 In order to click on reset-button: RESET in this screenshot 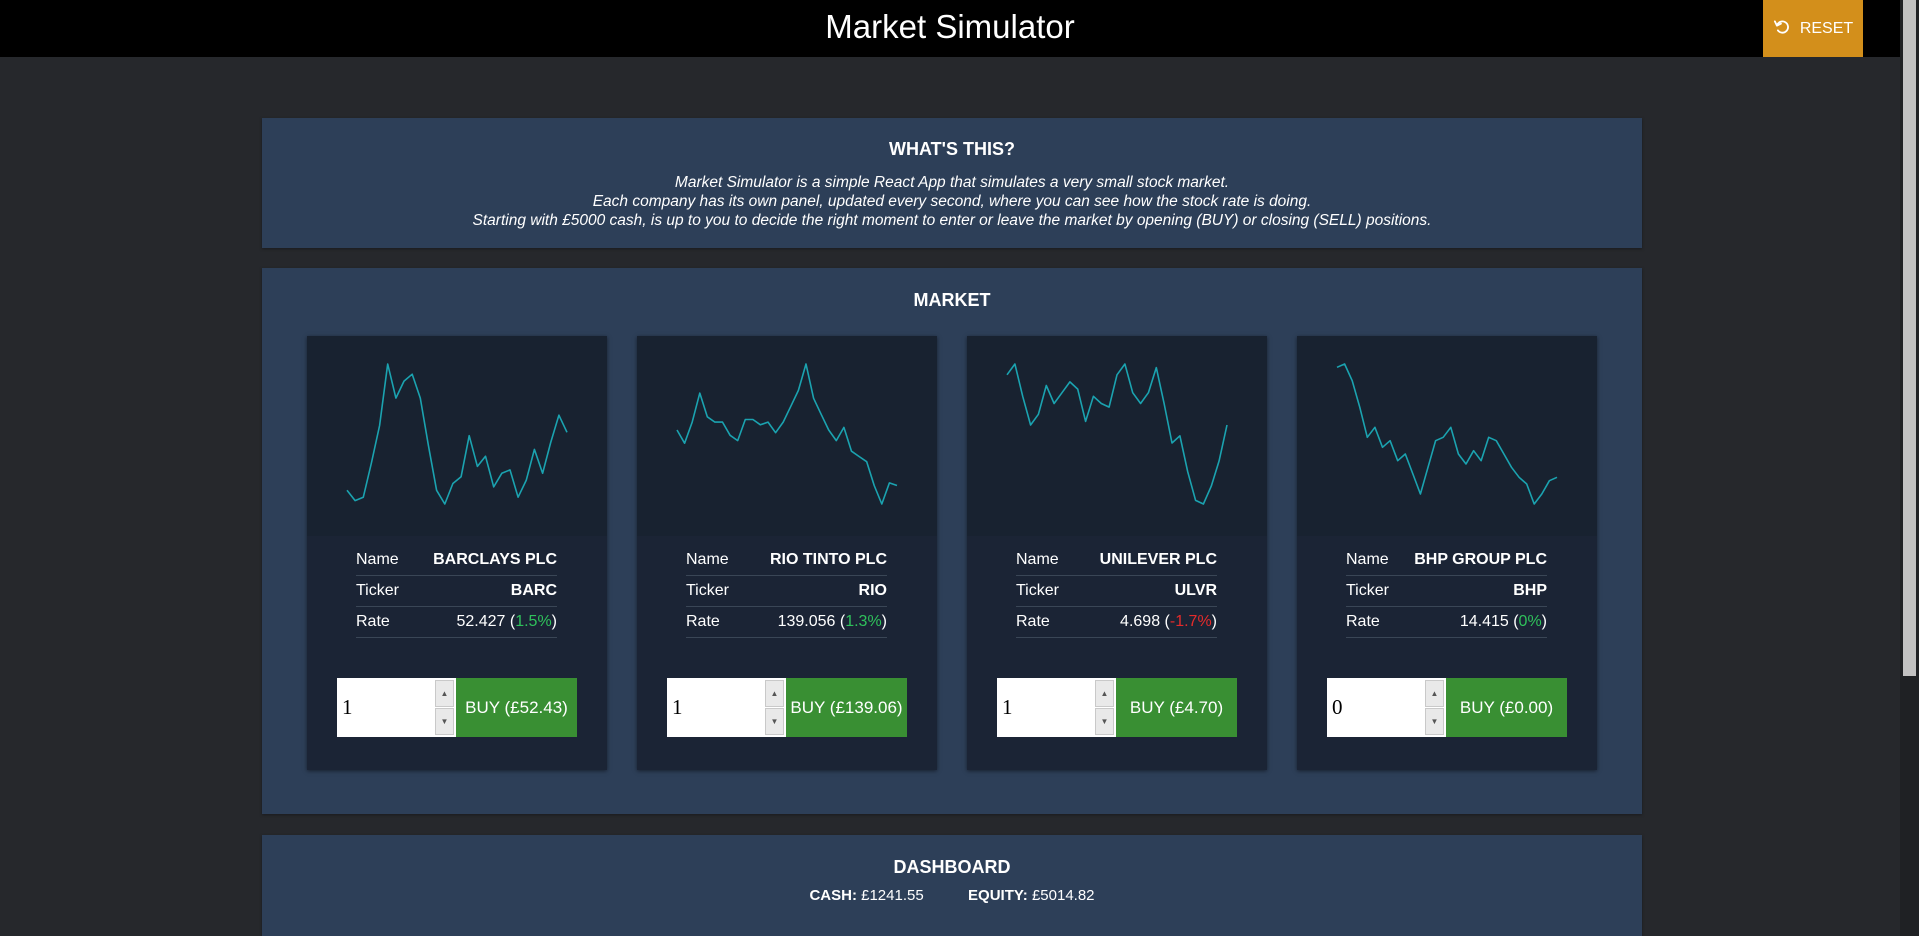, I will do `click(1813, 28)`.